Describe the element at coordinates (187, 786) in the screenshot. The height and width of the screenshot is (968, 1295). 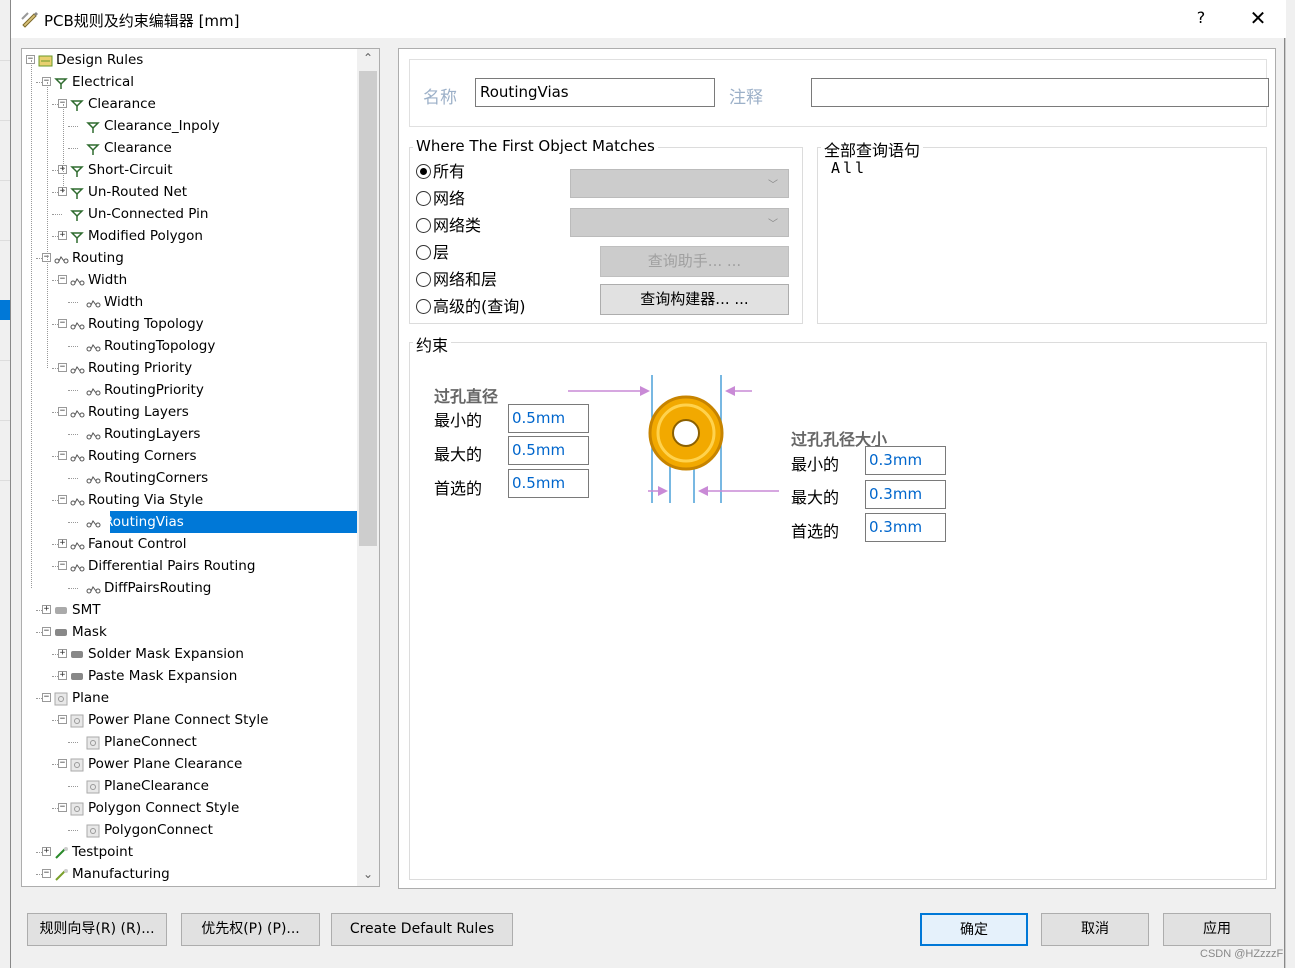
I see `tree-node: PlaneClearance` at that location.